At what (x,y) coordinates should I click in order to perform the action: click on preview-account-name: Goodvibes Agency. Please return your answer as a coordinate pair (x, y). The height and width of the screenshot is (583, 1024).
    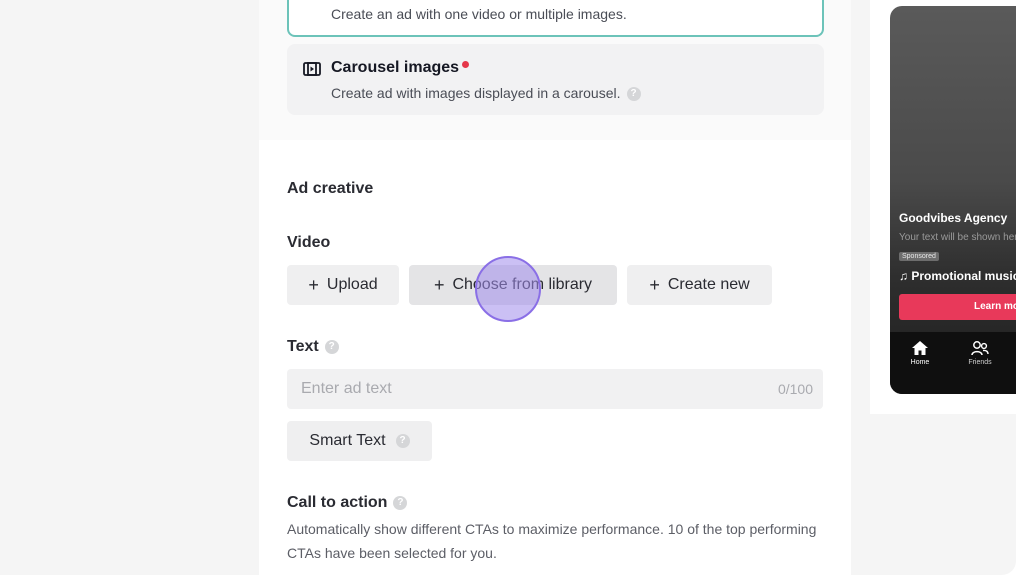
    Looking at the image, I should click on (953, 218).